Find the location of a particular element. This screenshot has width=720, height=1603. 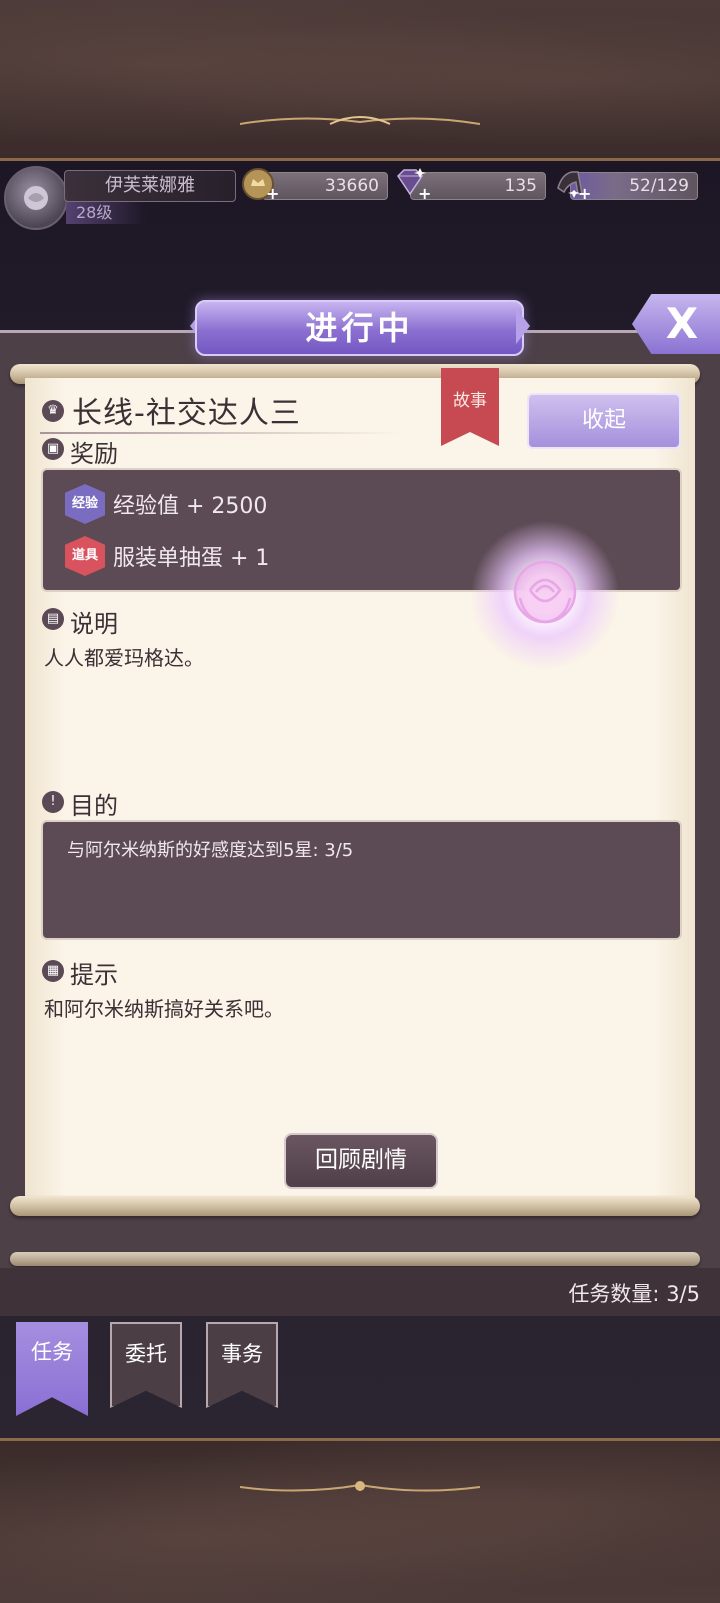

note-icon: ▦ is located at coordinates (53, 971).